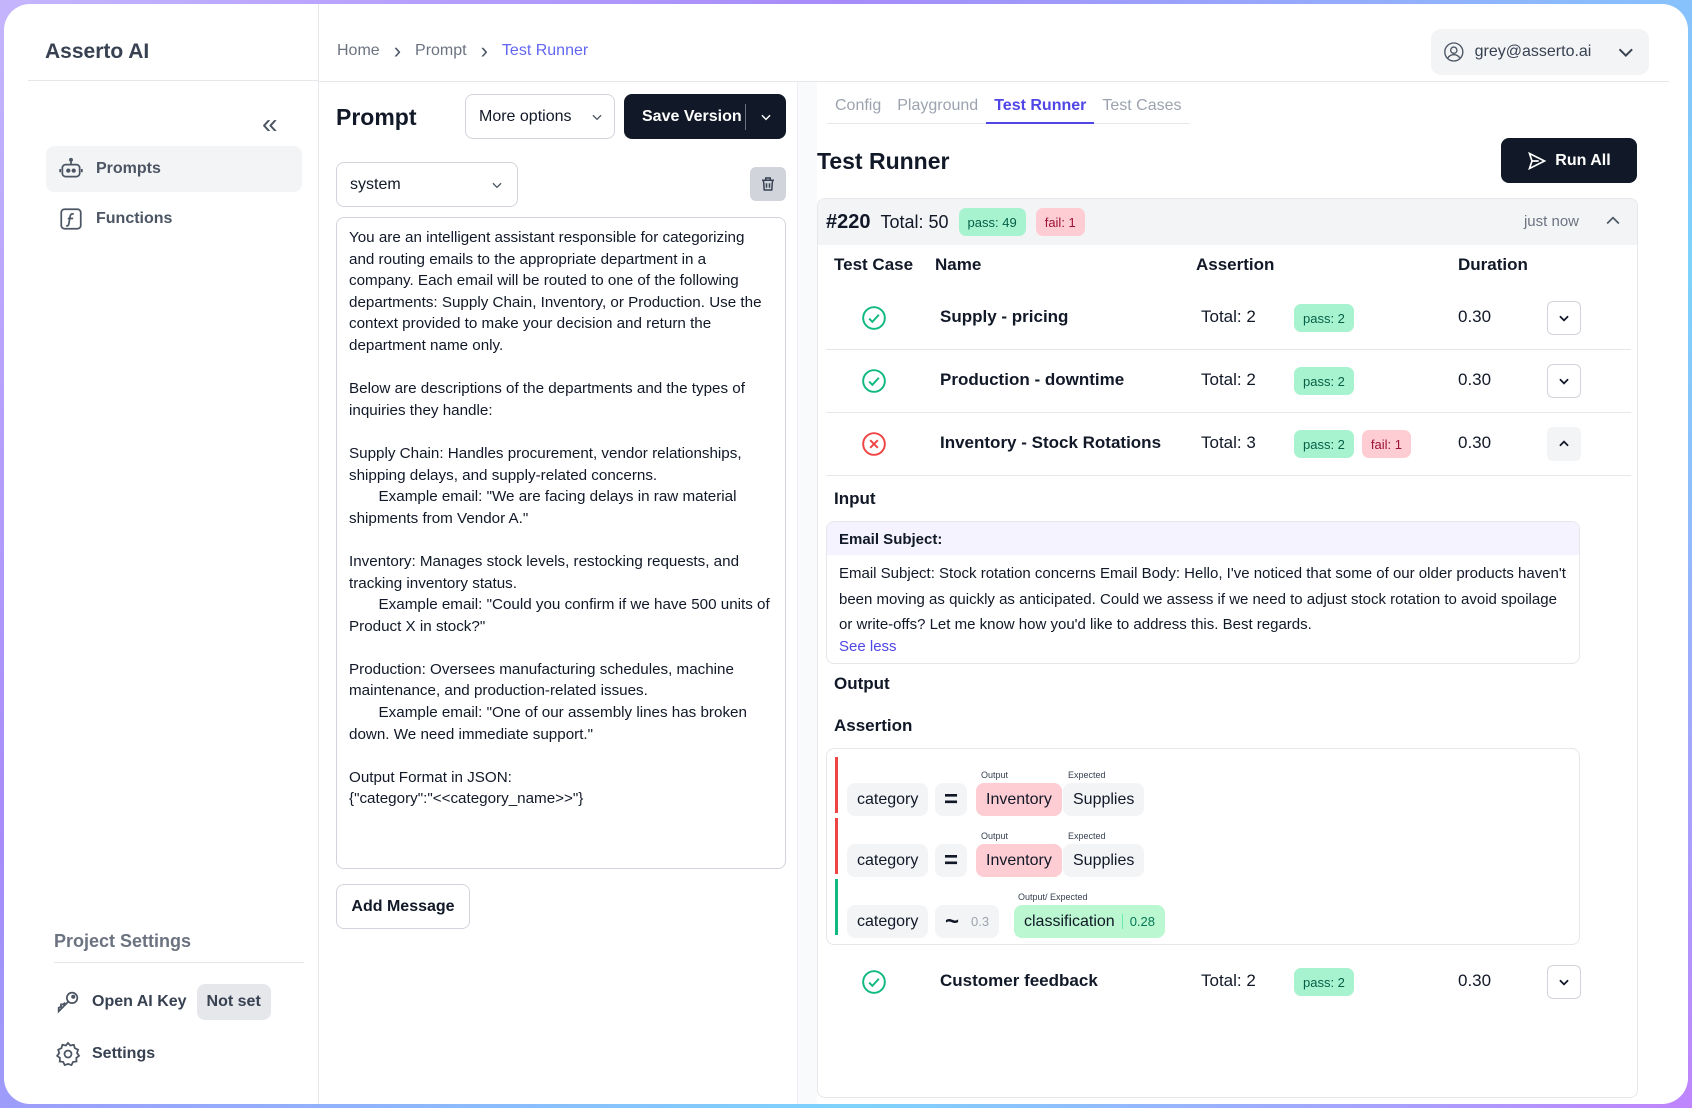  What do you see at coordinates (768, 184) in the screenshot?
I see `delete-message-button` at bounding box center [768, 184].